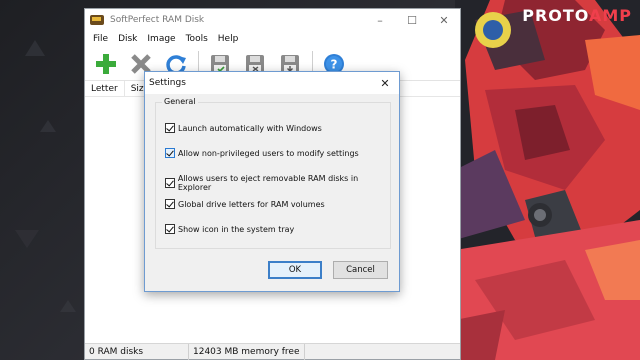  I want to click on add-icon, so click(106, 63).